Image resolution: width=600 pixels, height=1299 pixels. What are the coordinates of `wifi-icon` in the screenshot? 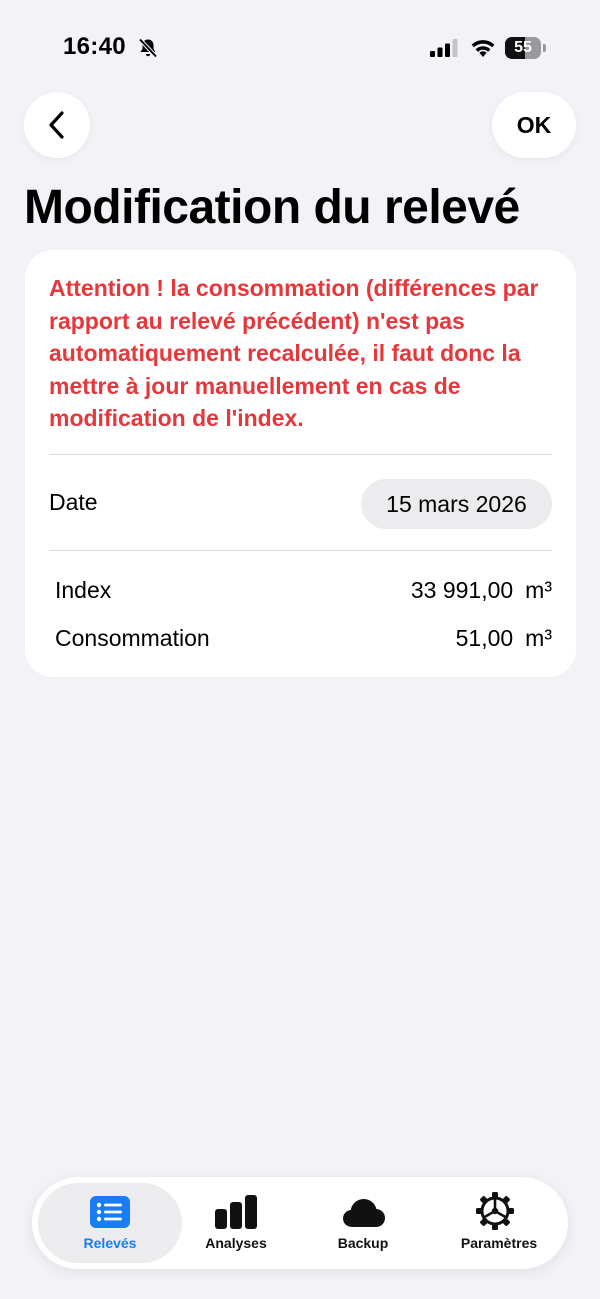 It's located at (483, 48).